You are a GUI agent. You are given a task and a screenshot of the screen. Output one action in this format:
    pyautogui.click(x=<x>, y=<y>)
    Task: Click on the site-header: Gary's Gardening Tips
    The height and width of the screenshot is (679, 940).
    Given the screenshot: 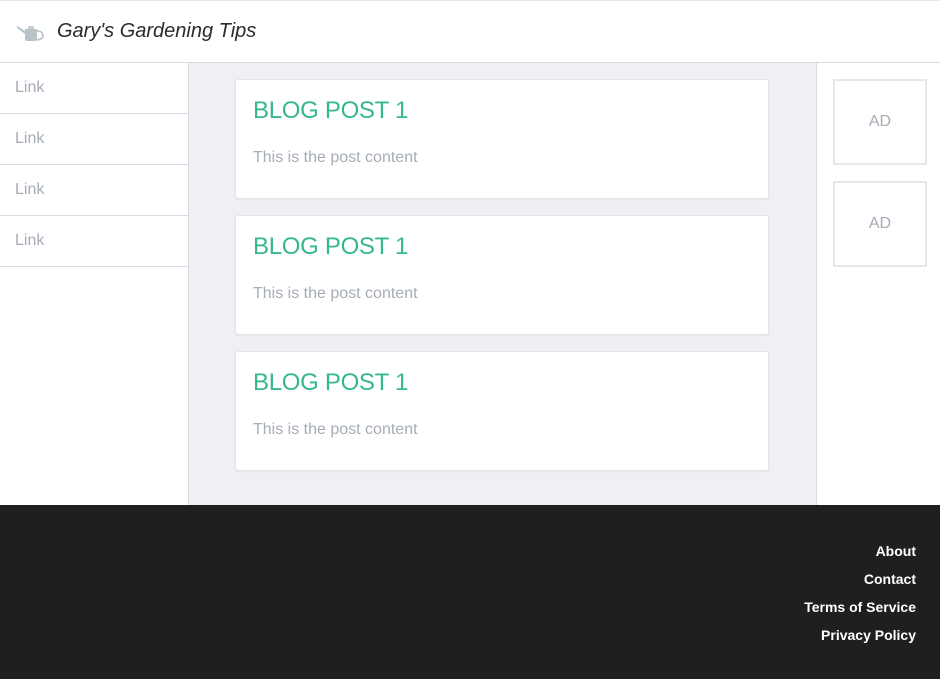 What is the action you would take?
    pyautogui.click(x=470, y=31)
    